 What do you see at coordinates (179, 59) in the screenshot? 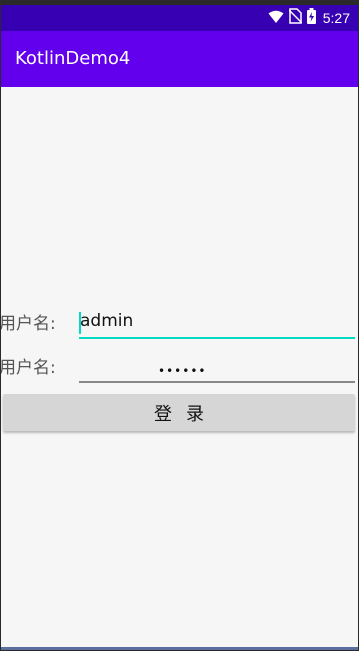
I see `app-bar: KotlinDemo4` at bounding box center [179, 59].